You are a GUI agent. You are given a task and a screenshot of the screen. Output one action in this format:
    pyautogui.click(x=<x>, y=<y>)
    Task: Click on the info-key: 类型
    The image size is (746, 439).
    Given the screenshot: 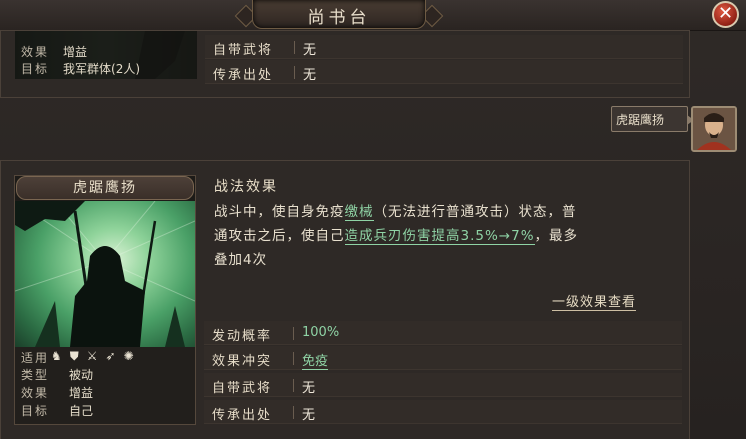 What is the action you would take?
    pyautogui.click(x=35, y=375)
    